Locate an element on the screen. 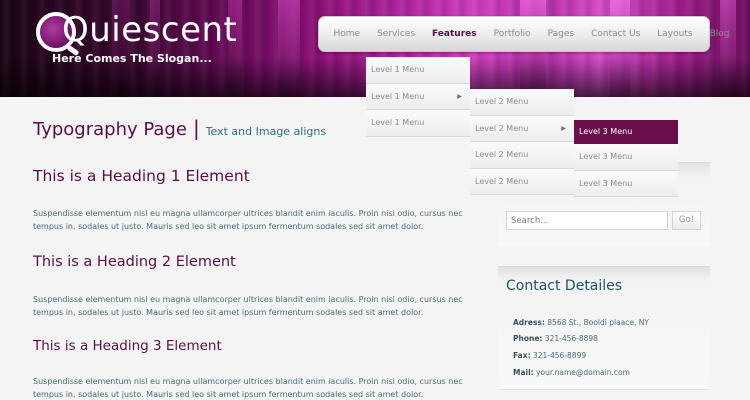  contact-phone: Phone: 321-456-8898 is located at coordinates (555, 338).